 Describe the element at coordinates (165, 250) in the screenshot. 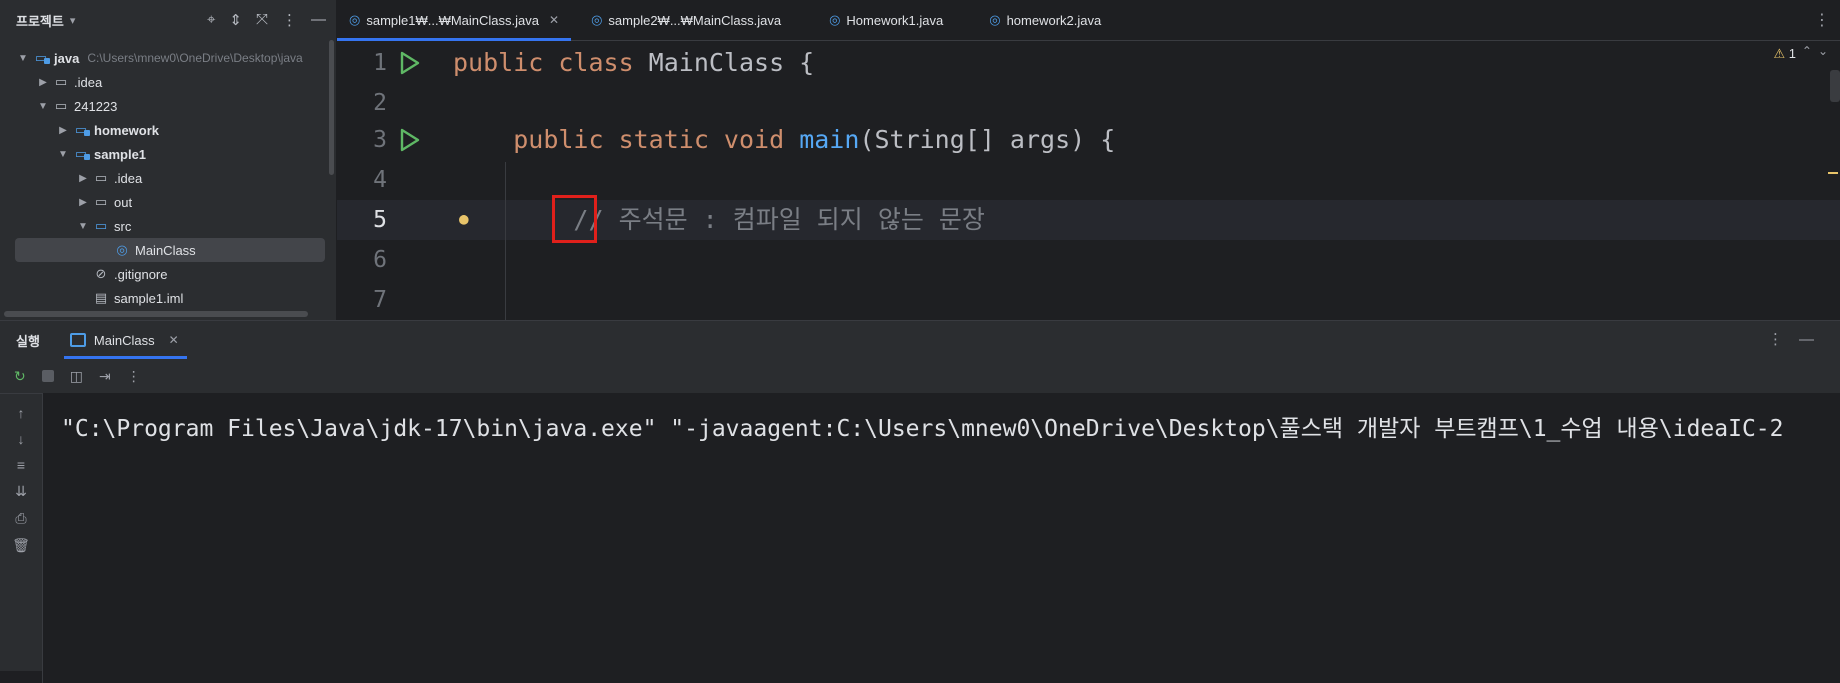

I see `tree-item-label: MainClass` at that location.